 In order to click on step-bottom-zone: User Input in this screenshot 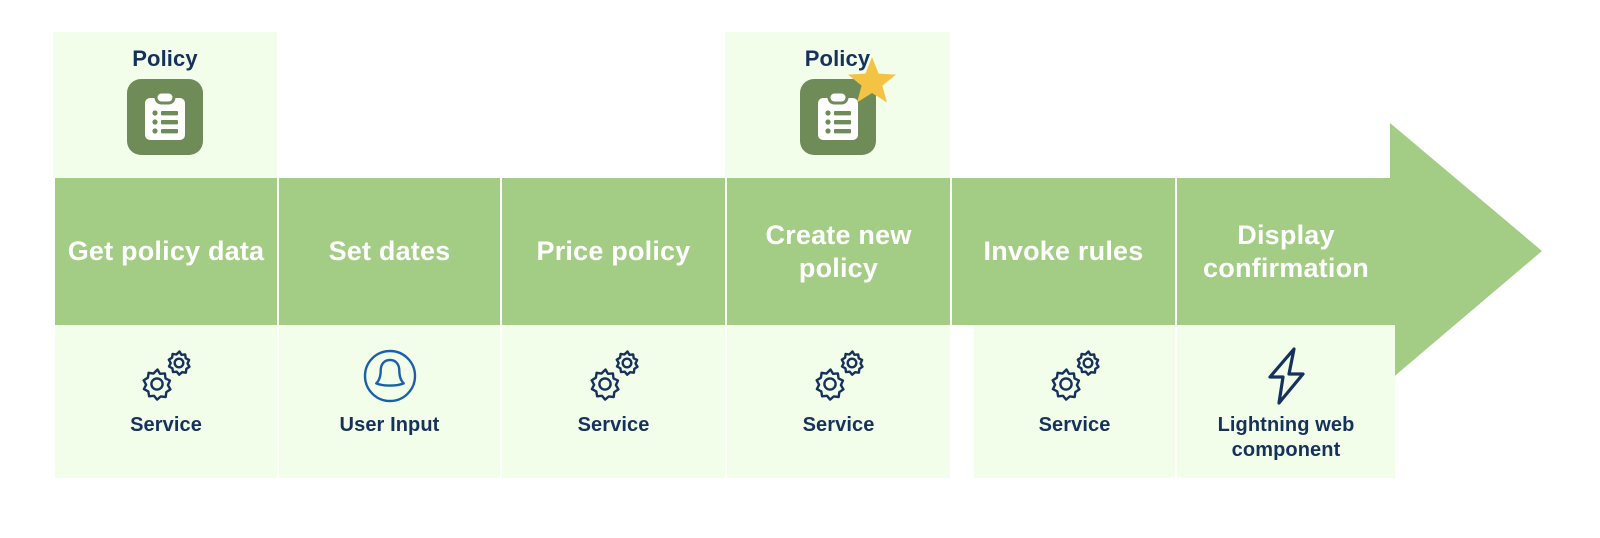, I will do `click(388, 401)`.